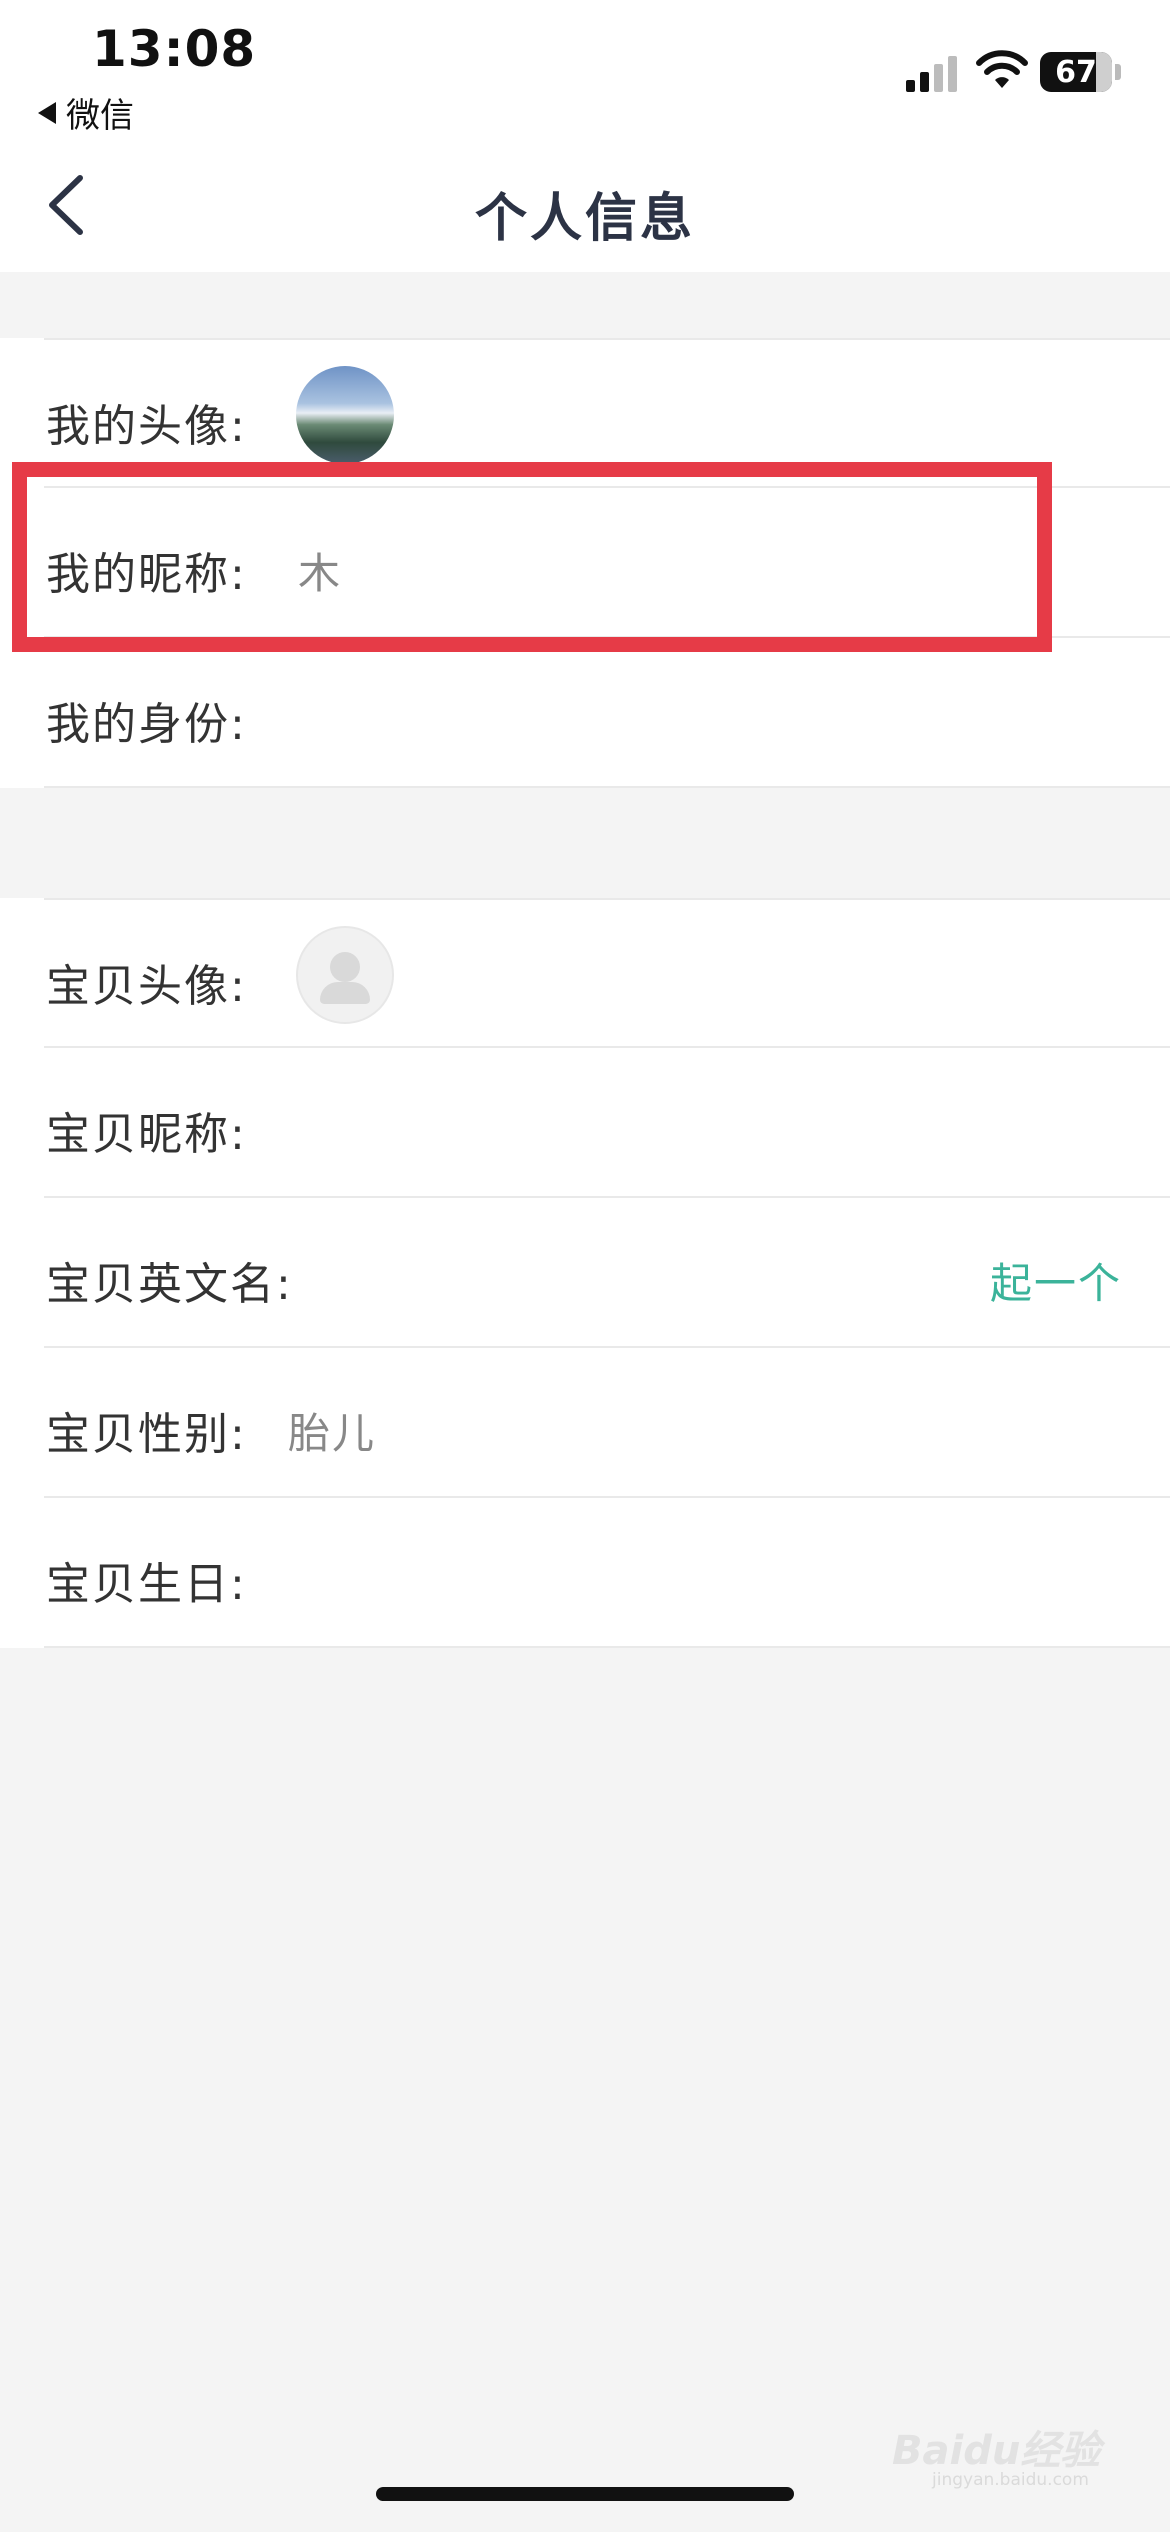  I want to click on battery-icon: 67, so click(1076, 72).